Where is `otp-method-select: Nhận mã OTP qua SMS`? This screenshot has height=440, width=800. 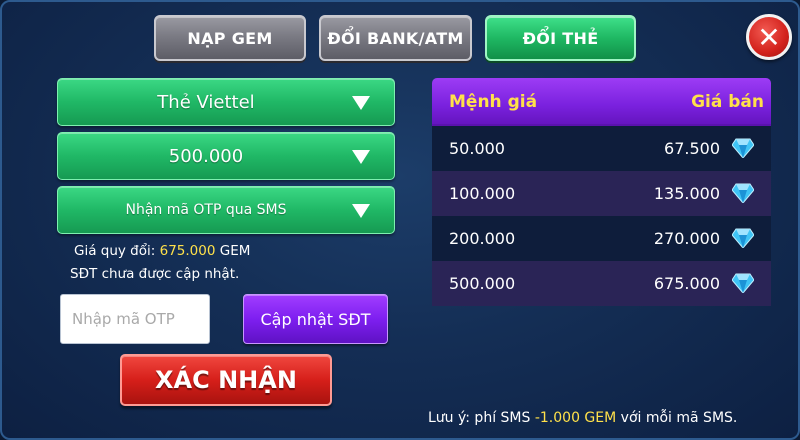 otp-method-select: Nhận mã OTP qua SMS is located at coordinates (226, 210).